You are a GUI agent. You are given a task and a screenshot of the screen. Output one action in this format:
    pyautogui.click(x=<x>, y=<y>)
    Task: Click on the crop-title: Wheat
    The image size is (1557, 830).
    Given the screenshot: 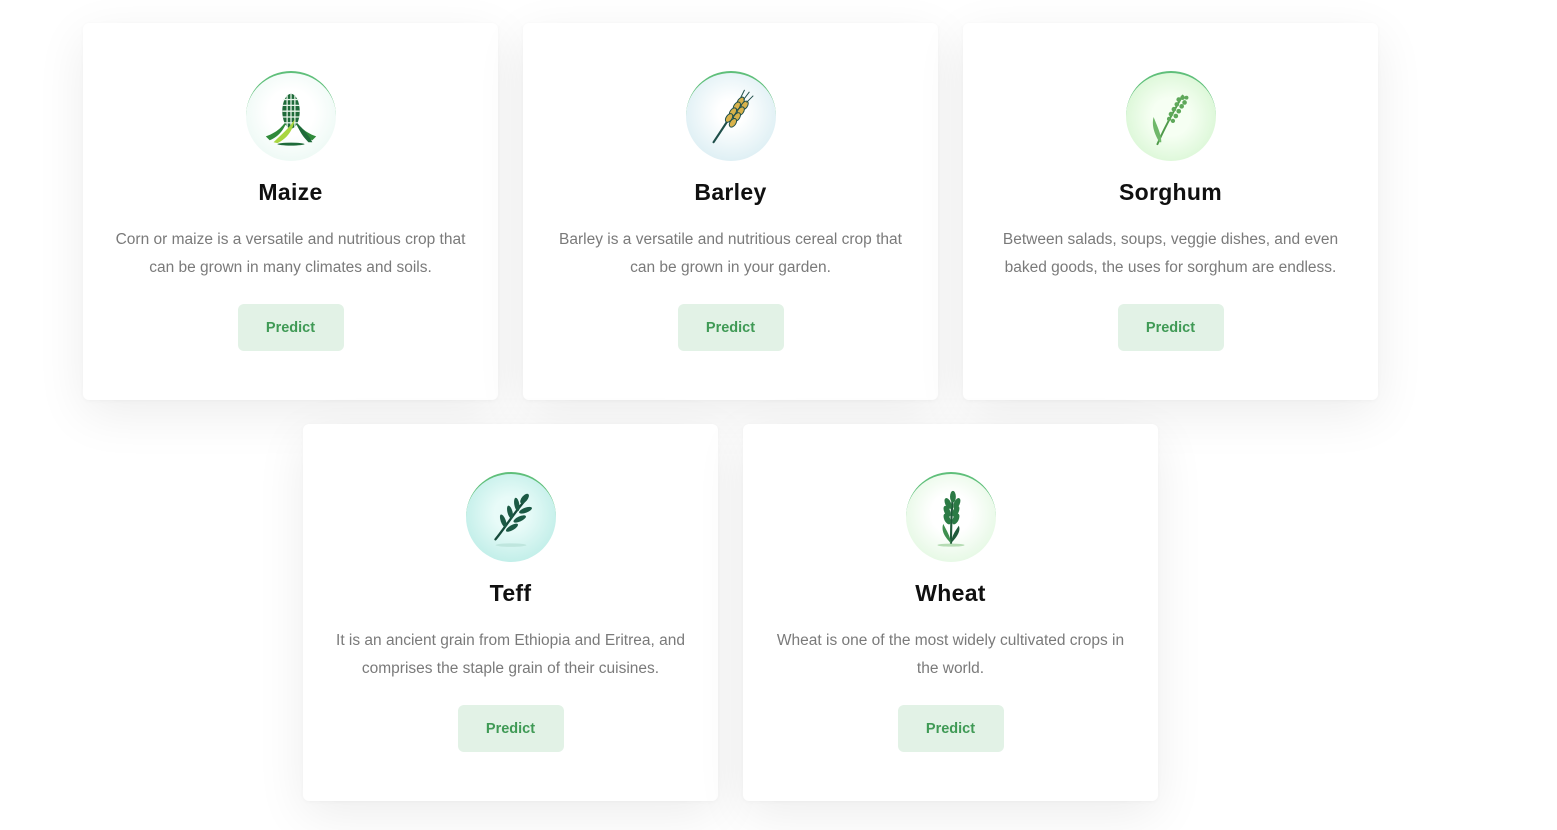 What is the action you would take?
    pyautogui.click(x=950, y=593)
    